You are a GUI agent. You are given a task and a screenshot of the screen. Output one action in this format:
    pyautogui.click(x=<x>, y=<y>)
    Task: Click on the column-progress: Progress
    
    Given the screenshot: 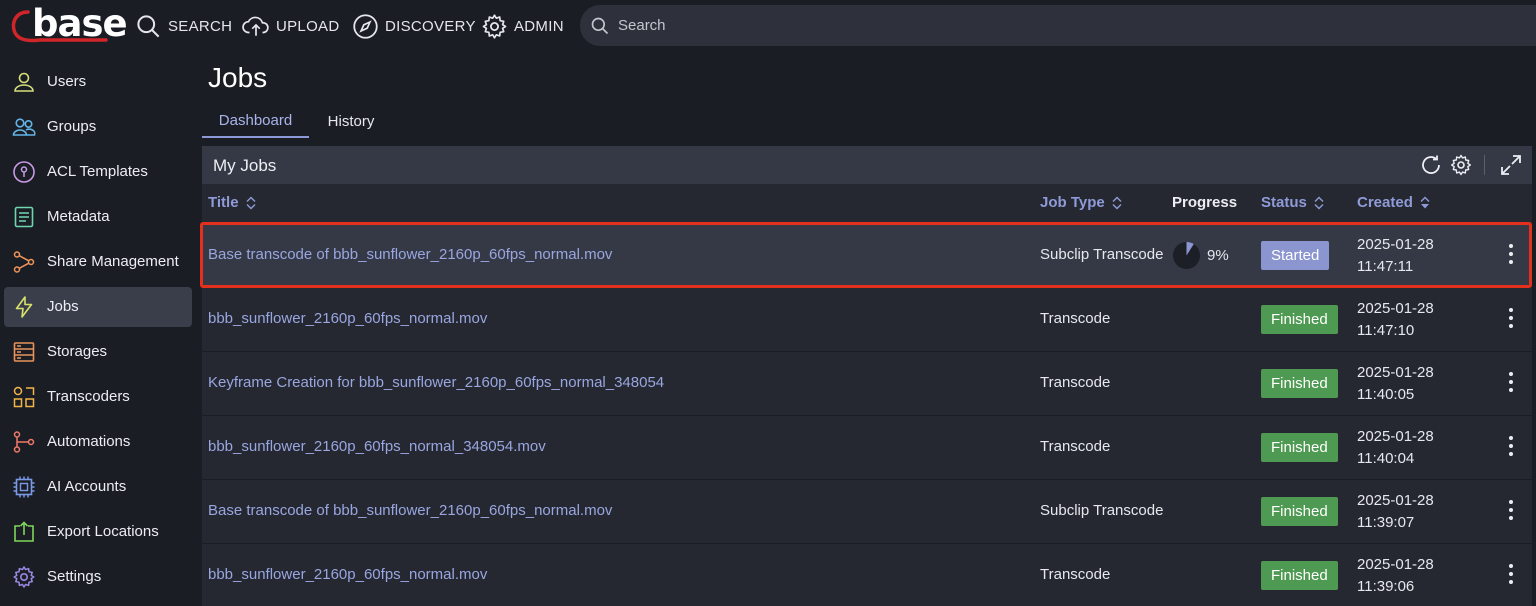 What is the action you would take?
    pyautogui.click(x=1204, y=202)
    